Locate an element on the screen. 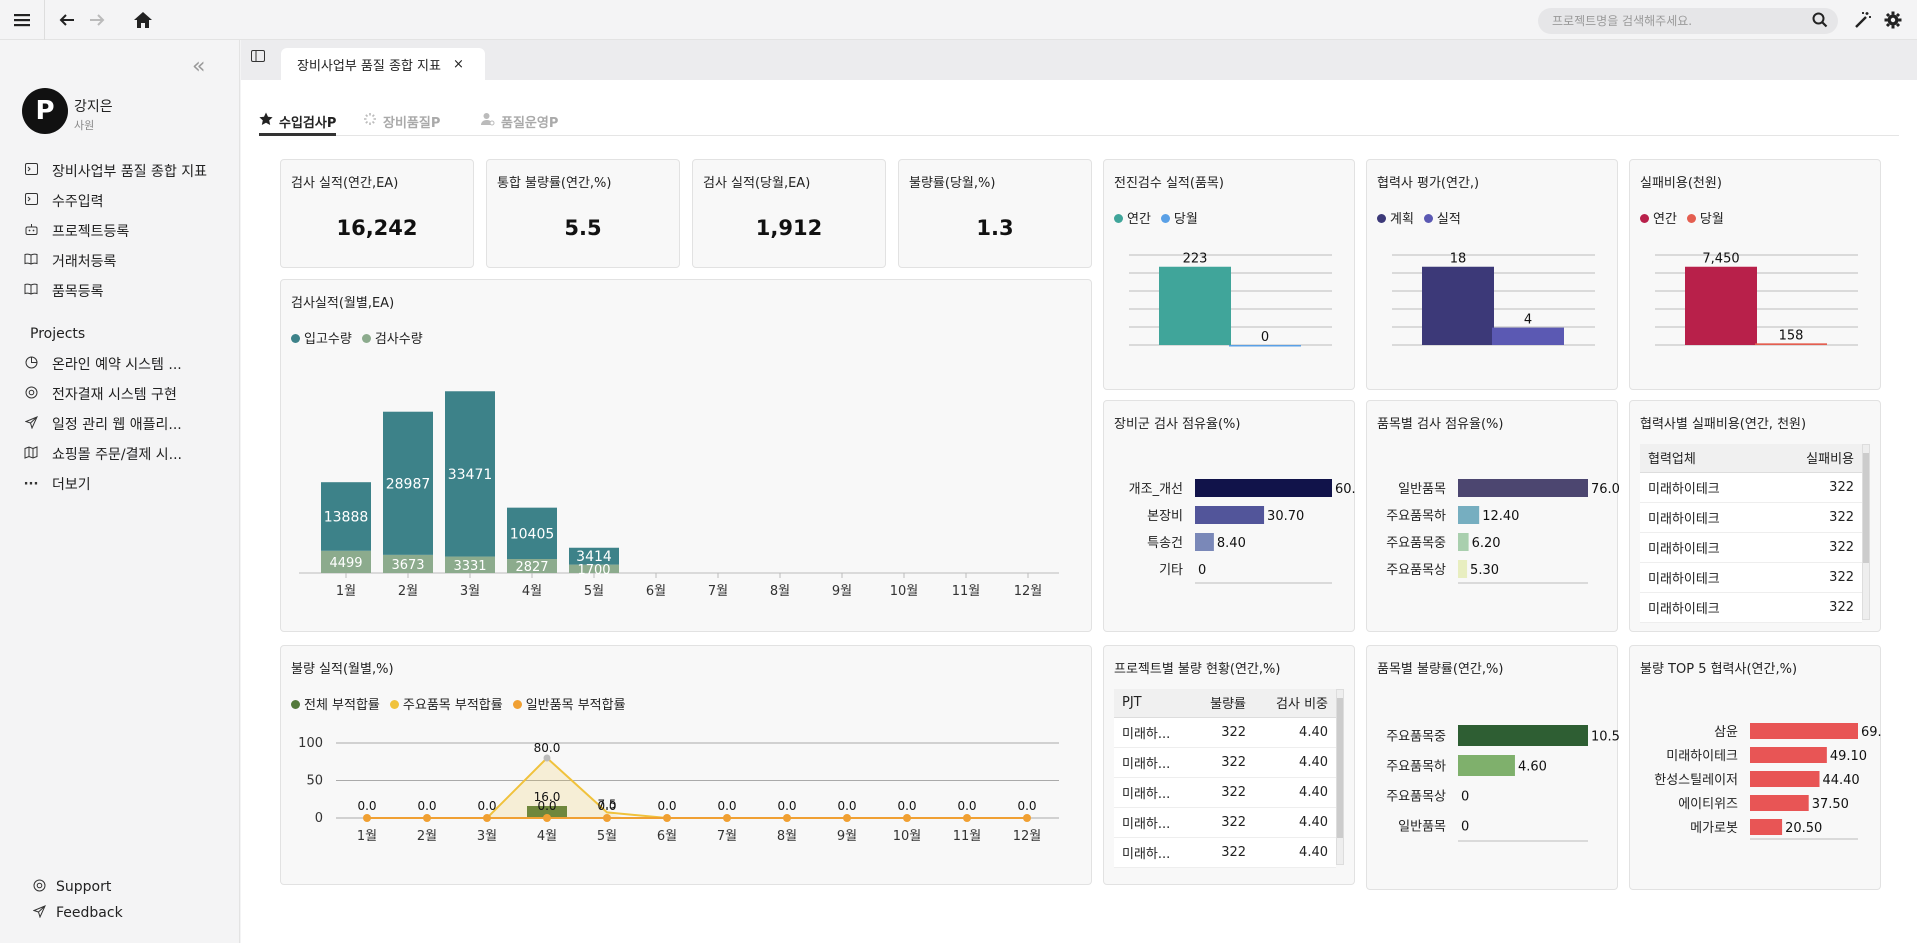 This screenshot has height=943, width=1917. category-label: 본장비 is located at coordinates (1165, 516).